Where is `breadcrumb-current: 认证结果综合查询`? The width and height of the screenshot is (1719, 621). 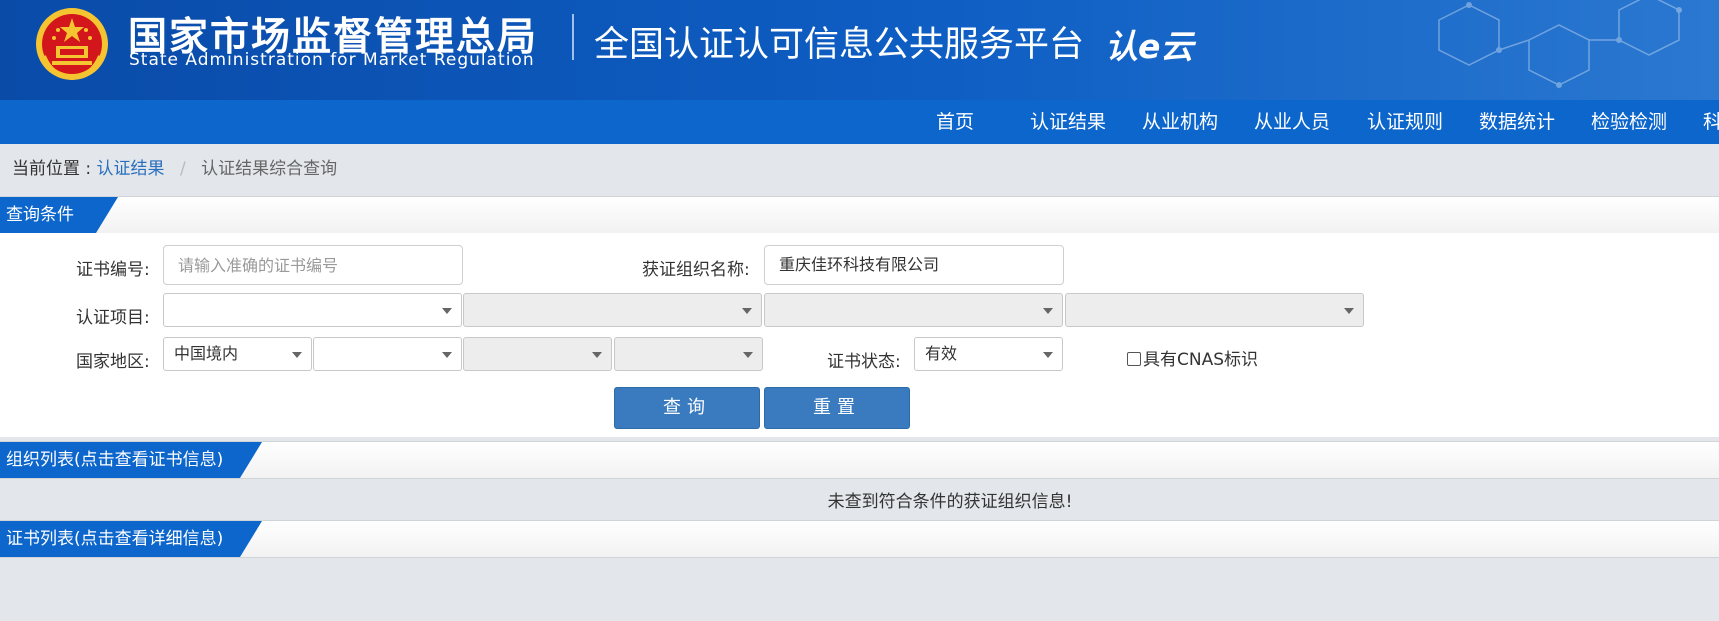 breadcrumb-current: 认证结果综合查询 is located at coordinates (269, 169).